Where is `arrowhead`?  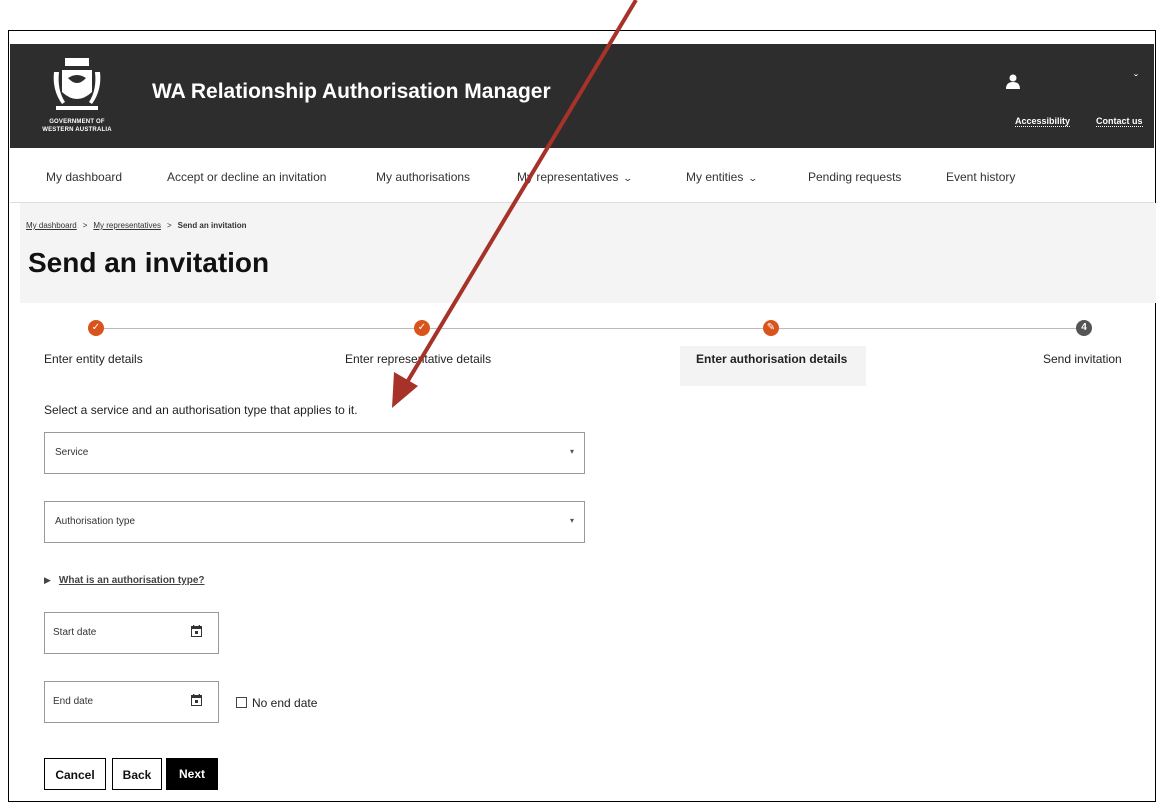 arrowhead is located at coordinates (405, 390).